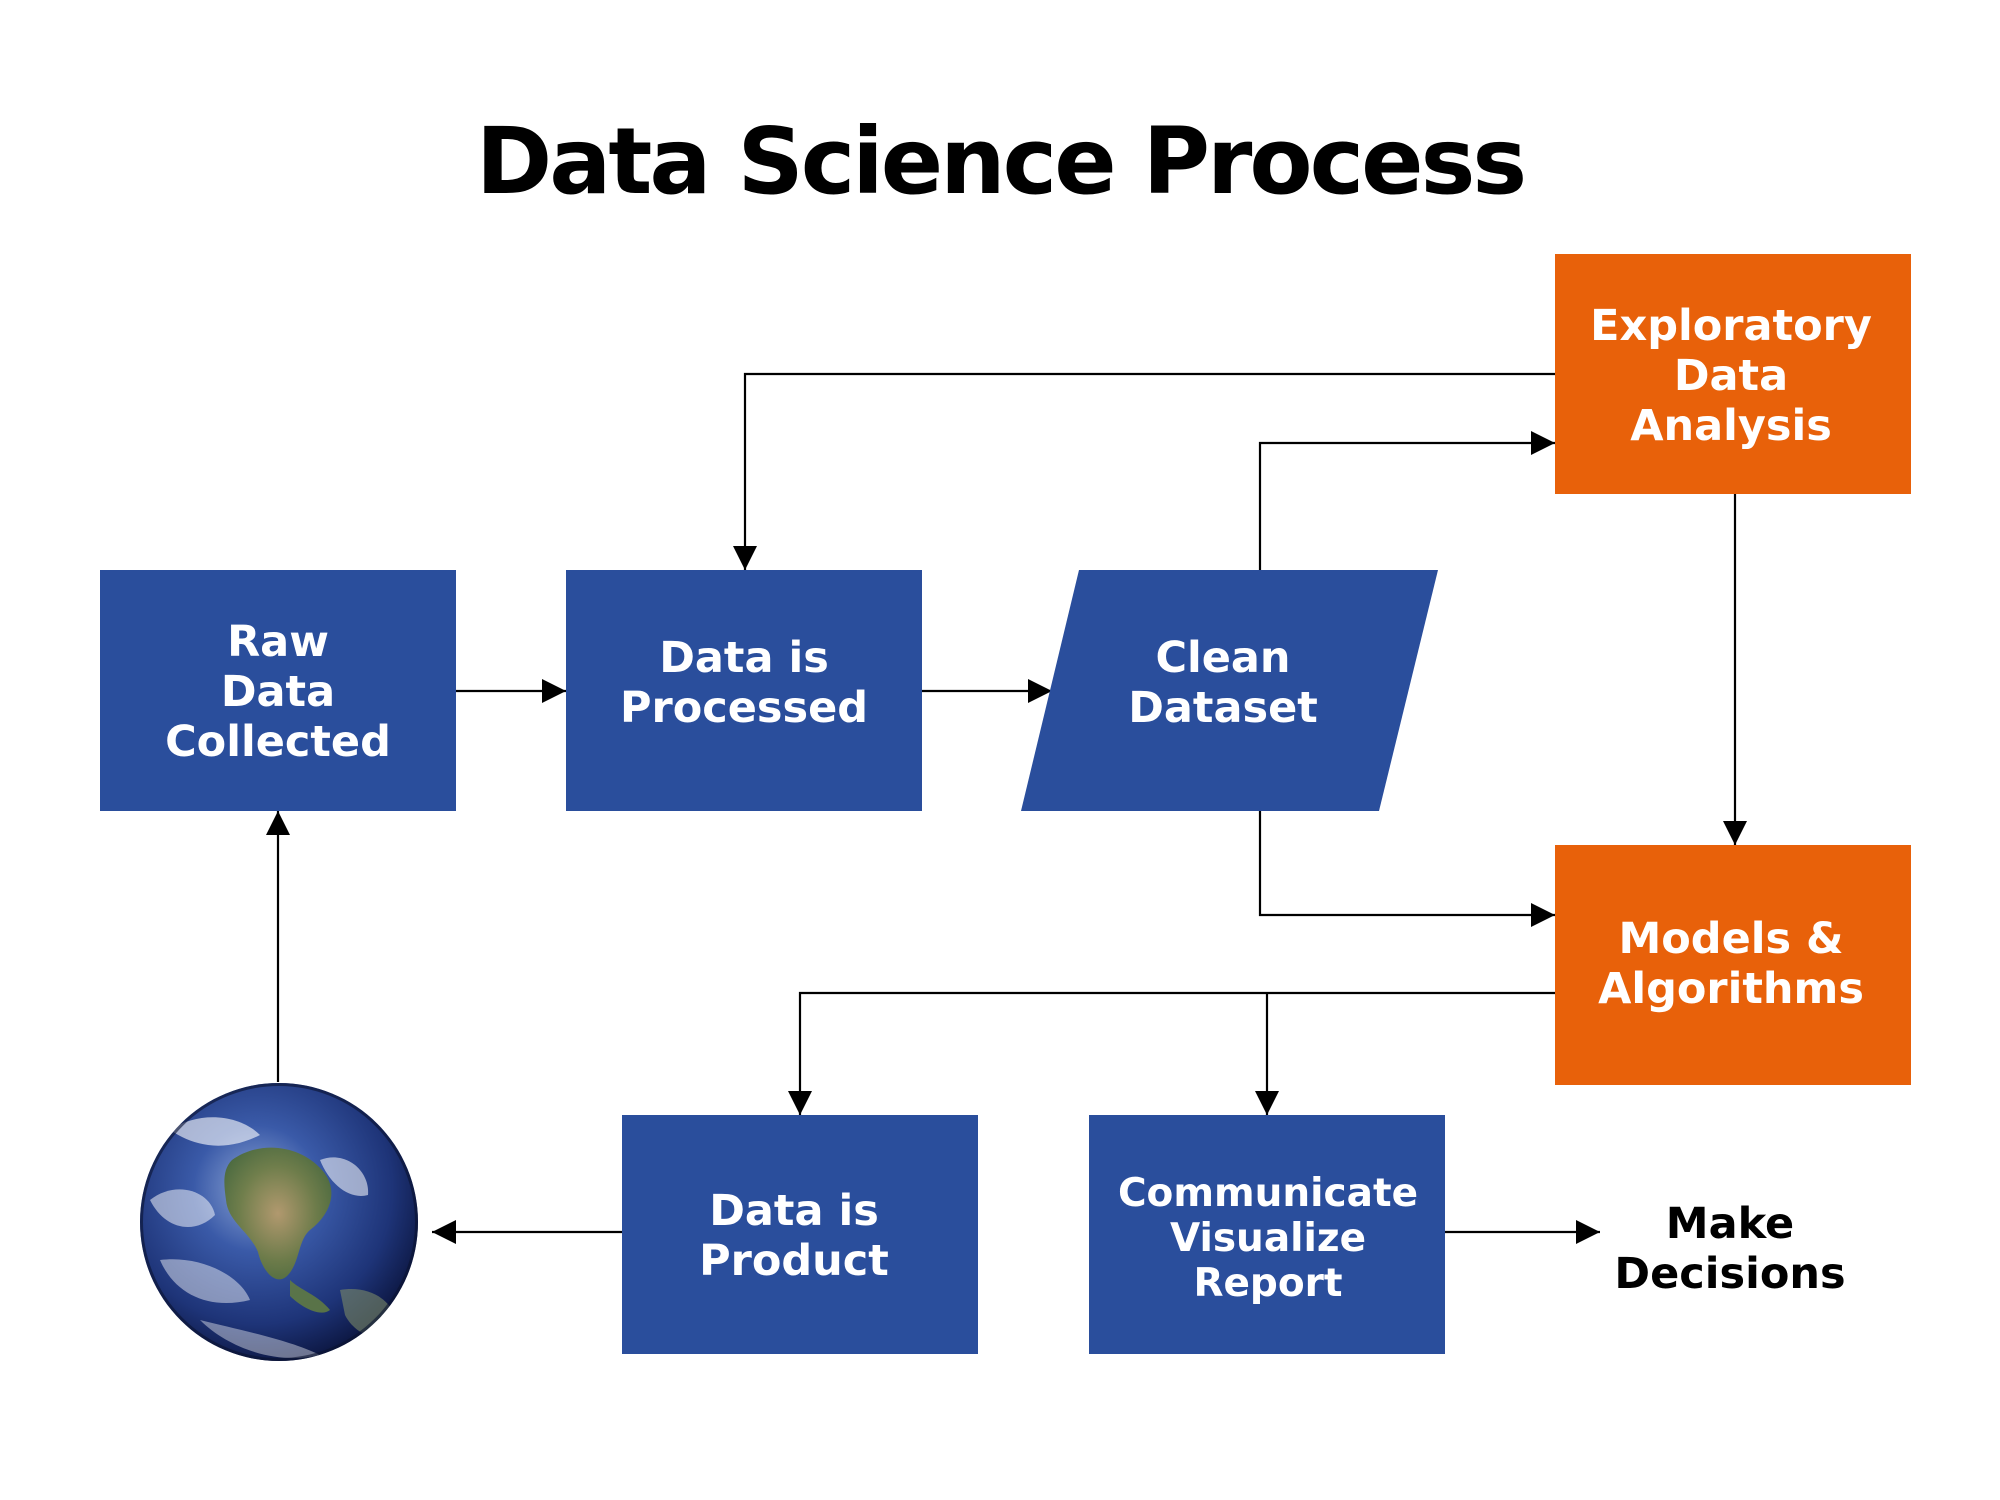 The image size is (2000, 1500). Describe the element at coordinates (744, 708) in the screenshot. I see `node-label-line: Processed` at that location.